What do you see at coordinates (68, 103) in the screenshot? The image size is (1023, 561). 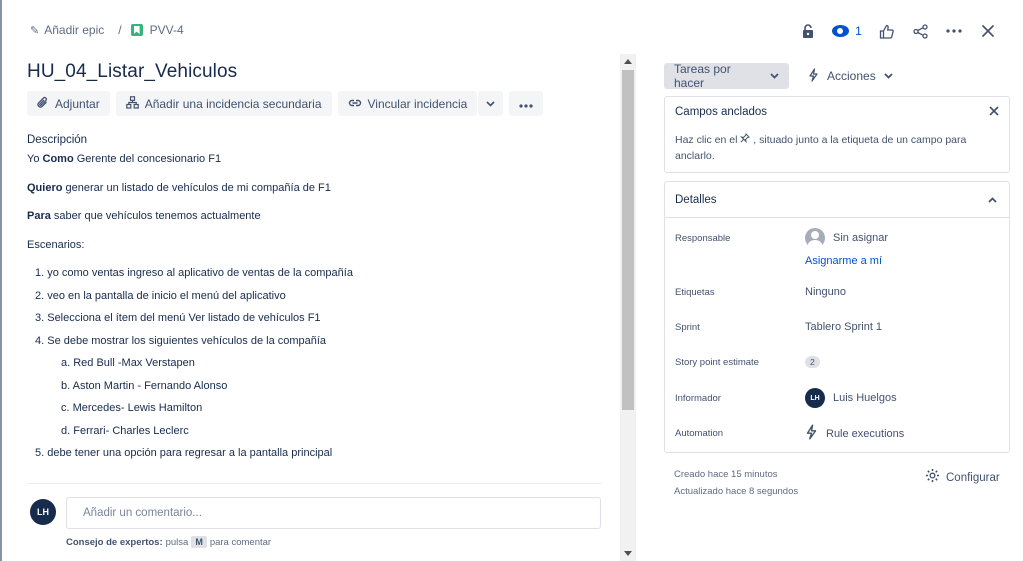 I see `attach-button: Adjuntar` at bounding box center [68, 103].